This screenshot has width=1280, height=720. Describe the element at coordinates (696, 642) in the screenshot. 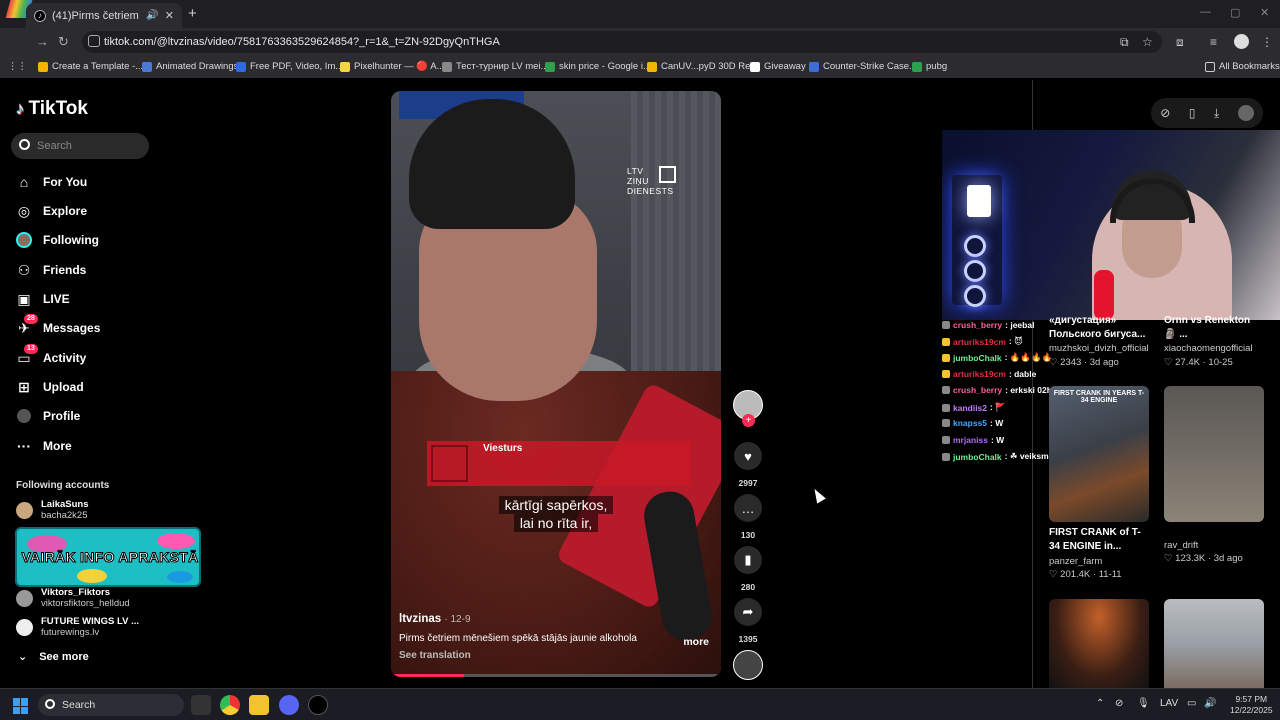

I see `more-link: more` at that location.